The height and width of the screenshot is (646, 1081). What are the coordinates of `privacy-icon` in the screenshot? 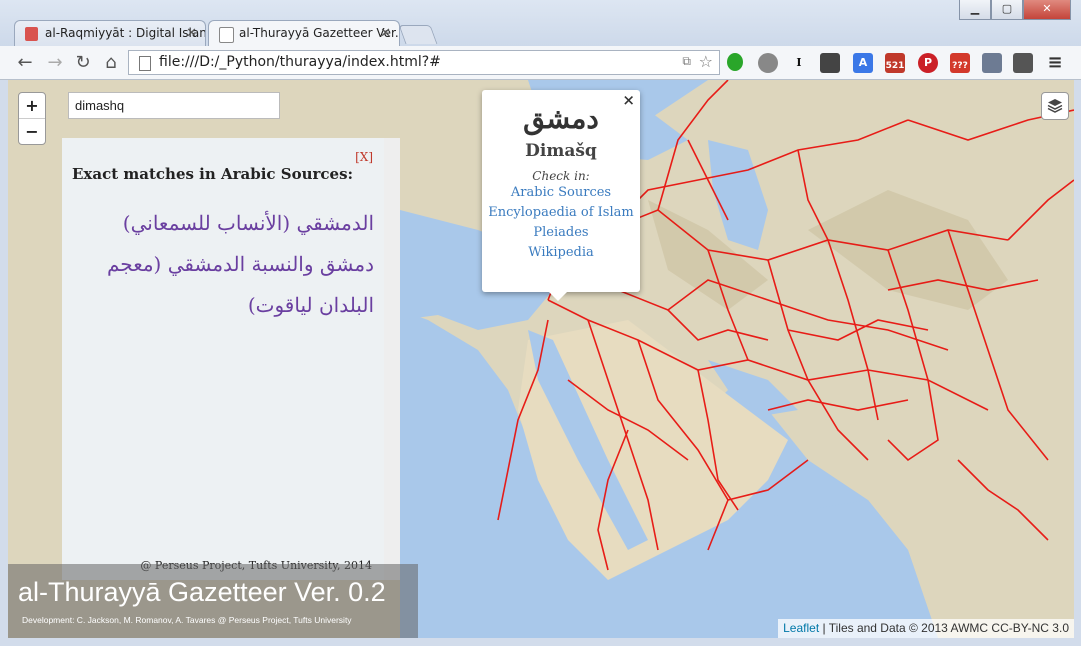 It's located at (768, 63).